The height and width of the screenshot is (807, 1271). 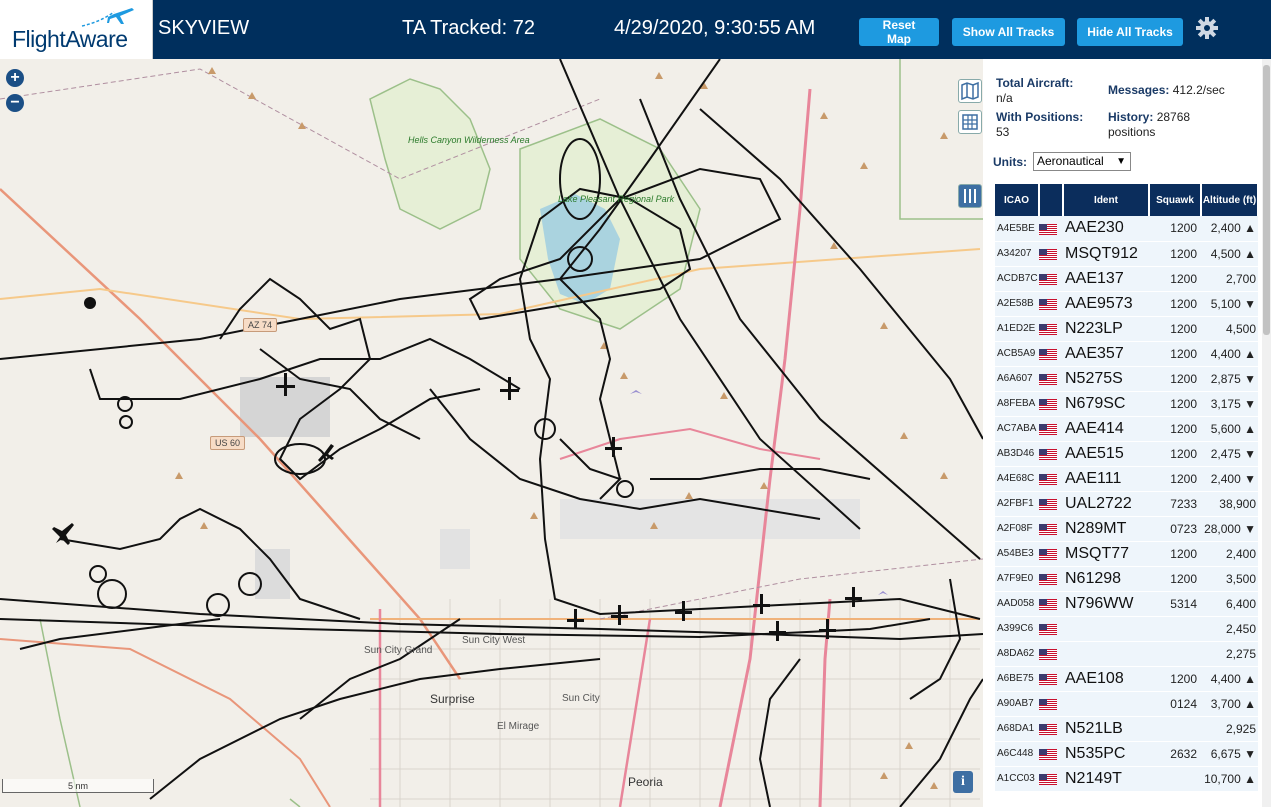 I want to click on with-positions-stat: With Positions: 53, so click(x=1039, y=125).